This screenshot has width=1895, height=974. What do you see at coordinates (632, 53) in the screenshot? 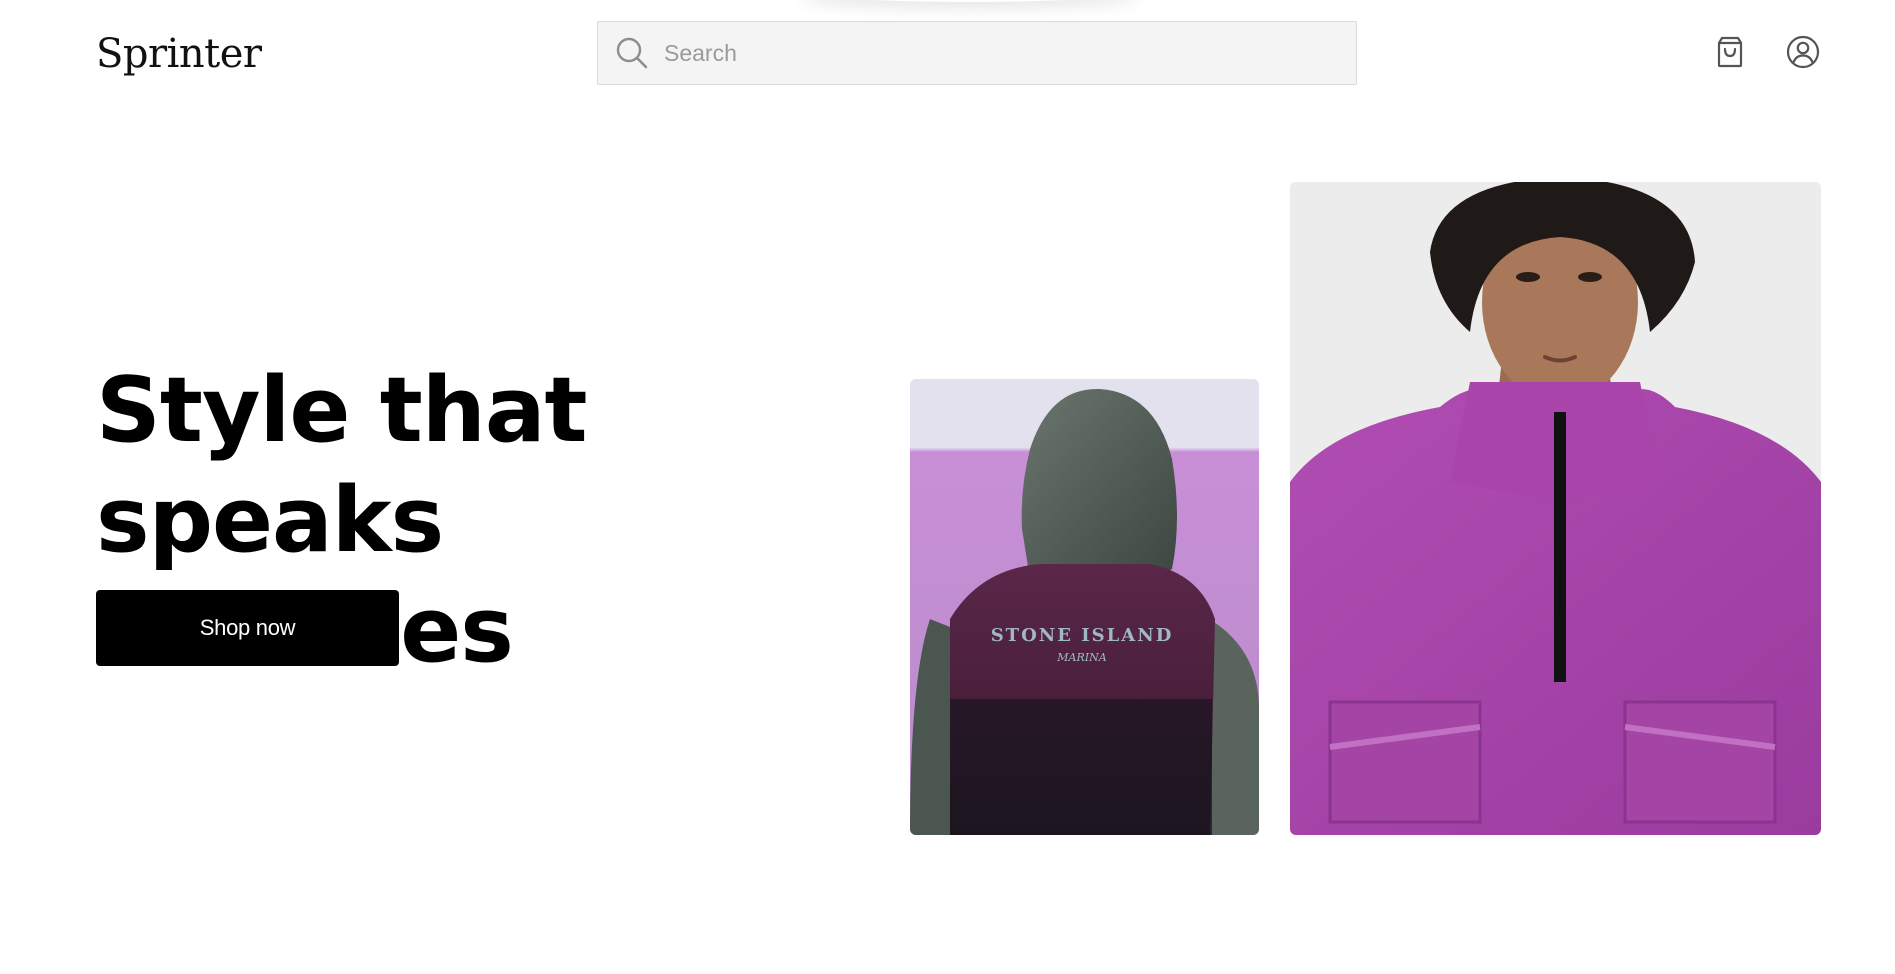
I see `search-icon` at bounding box center [632, 53].